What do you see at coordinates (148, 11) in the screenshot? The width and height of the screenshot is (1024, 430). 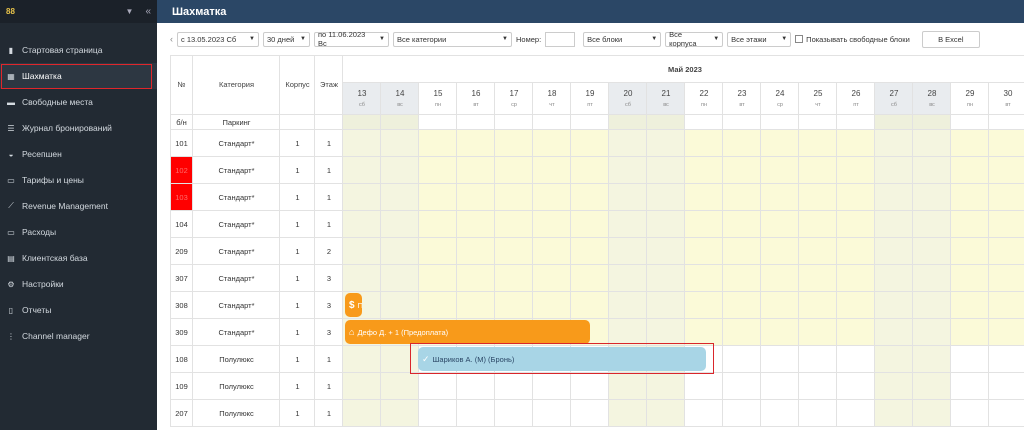 I see `collapse-sidebar-icon: «` at bounding box center [148, 11].